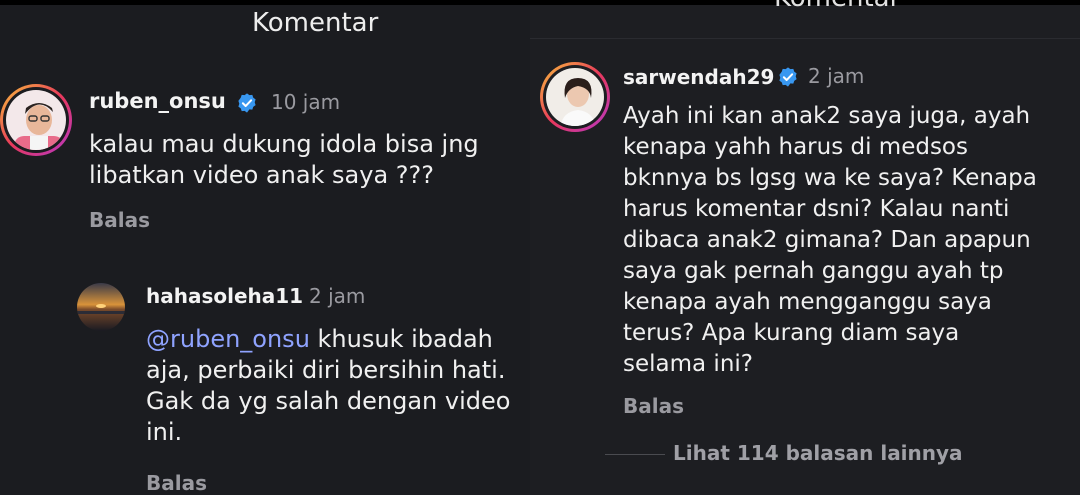 Image resolution: width=1080 pixels, height=495 pixels. What do you see at coordinates (791, 333) in the screenshot?
I see `comment-text-line: terus? Apa kurang diam saya` at bounding box center [791, 333].